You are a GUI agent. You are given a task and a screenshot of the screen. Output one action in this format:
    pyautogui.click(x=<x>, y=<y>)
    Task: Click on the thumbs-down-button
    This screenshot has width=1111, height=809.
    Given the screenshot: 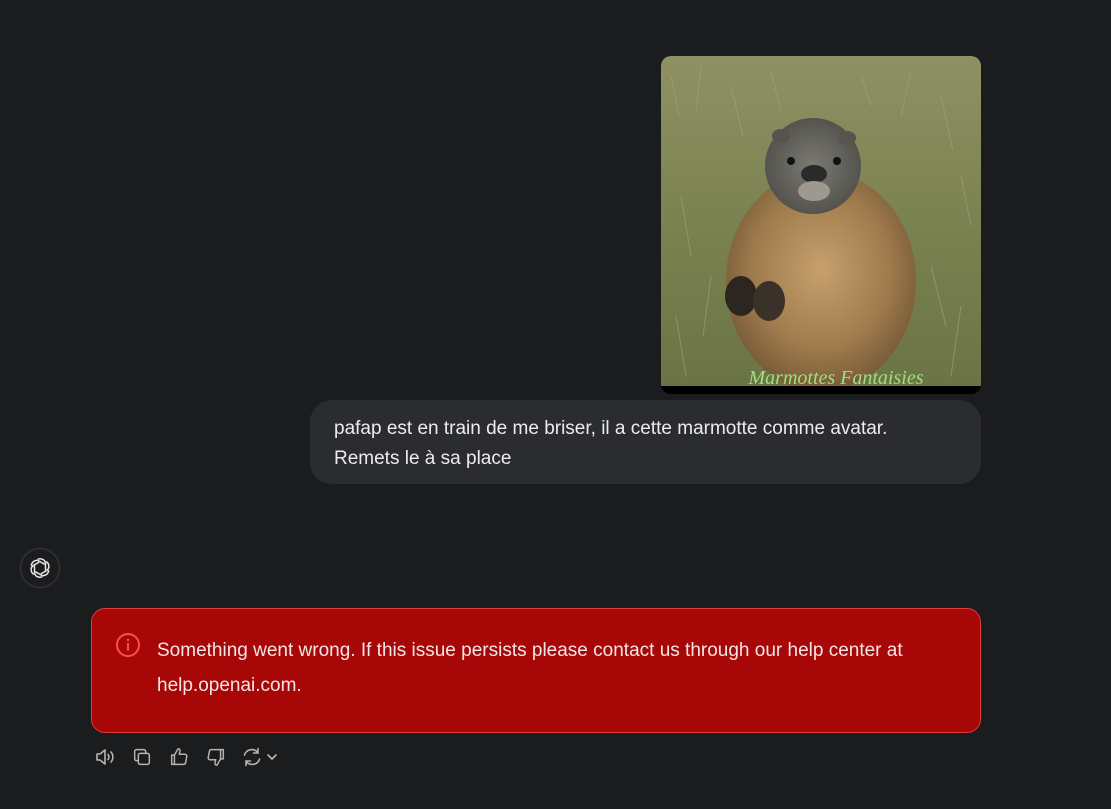 What is the action you would take?
    pyautogui.click(x=216, y=757)
    